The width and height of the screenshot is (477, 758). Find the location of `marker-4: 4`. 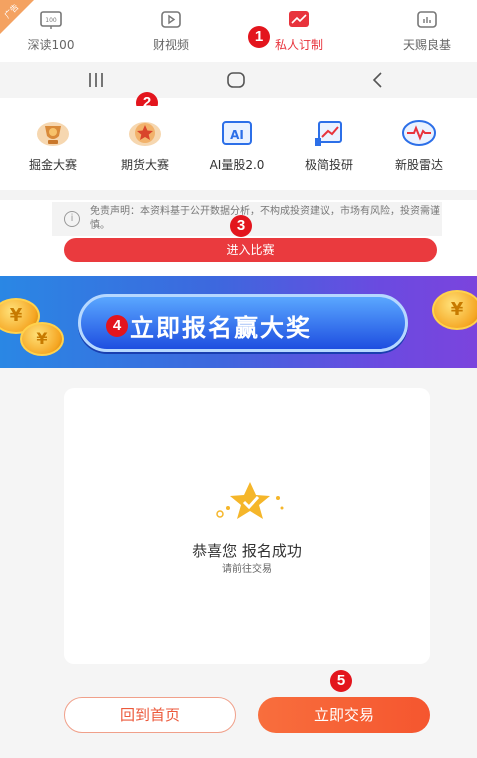

marker-4: 4 is located at coordinates (117, 326).